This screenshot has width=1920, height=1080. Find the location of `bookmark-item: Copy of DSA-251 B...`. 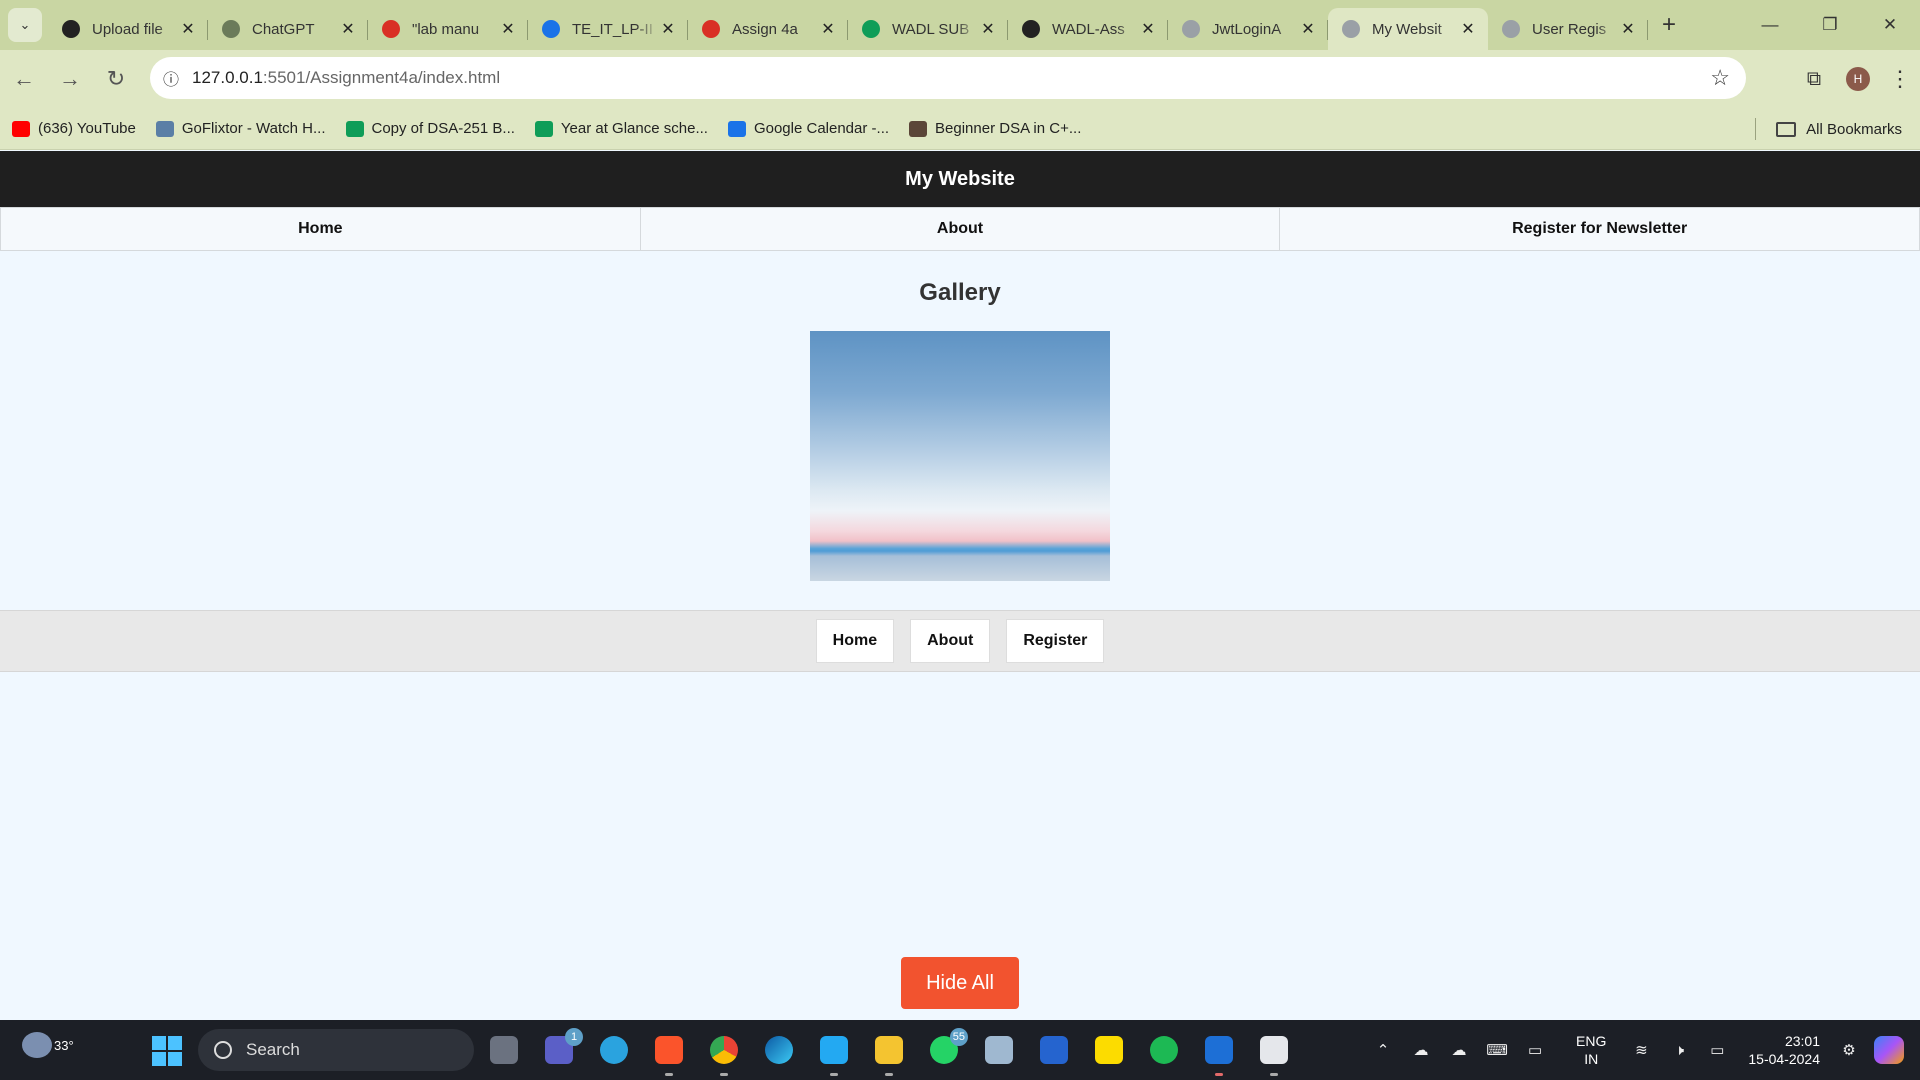

bookmark-item: Copy of DSA-251 B... is located at coordinates (430, 128).